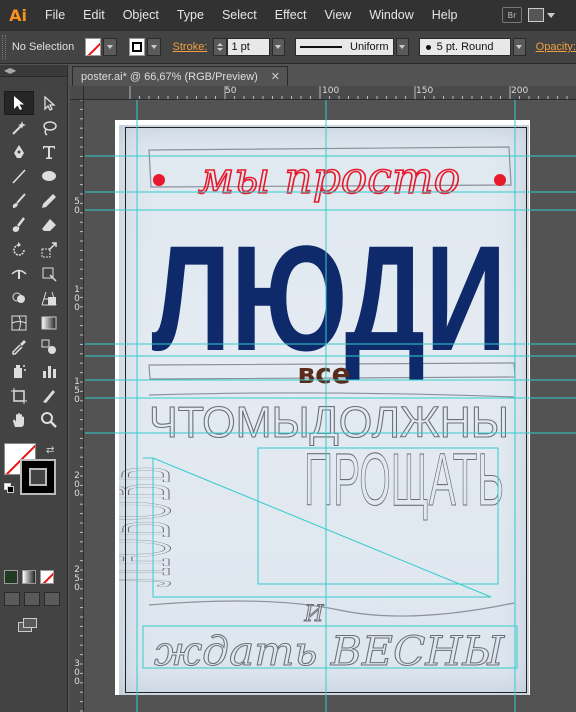 Image resolution: width=576 pixels, height=712 pixels. I want to click on menu-help: Help, so click(445, 15).